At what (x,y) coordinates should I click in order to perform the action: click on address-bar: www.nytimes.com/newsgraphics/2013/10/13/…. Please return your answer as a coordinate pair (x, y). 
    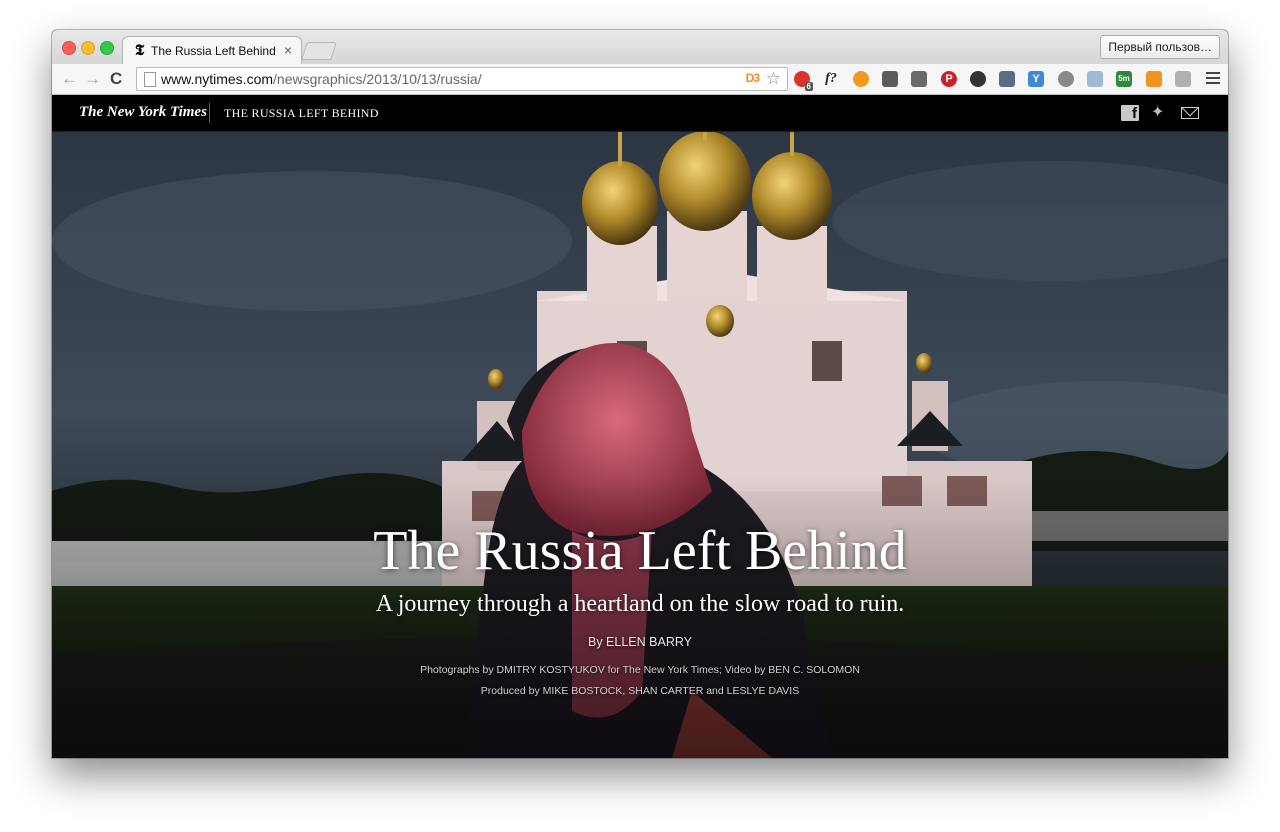
    Looking at the image, I should click on (462, 79).